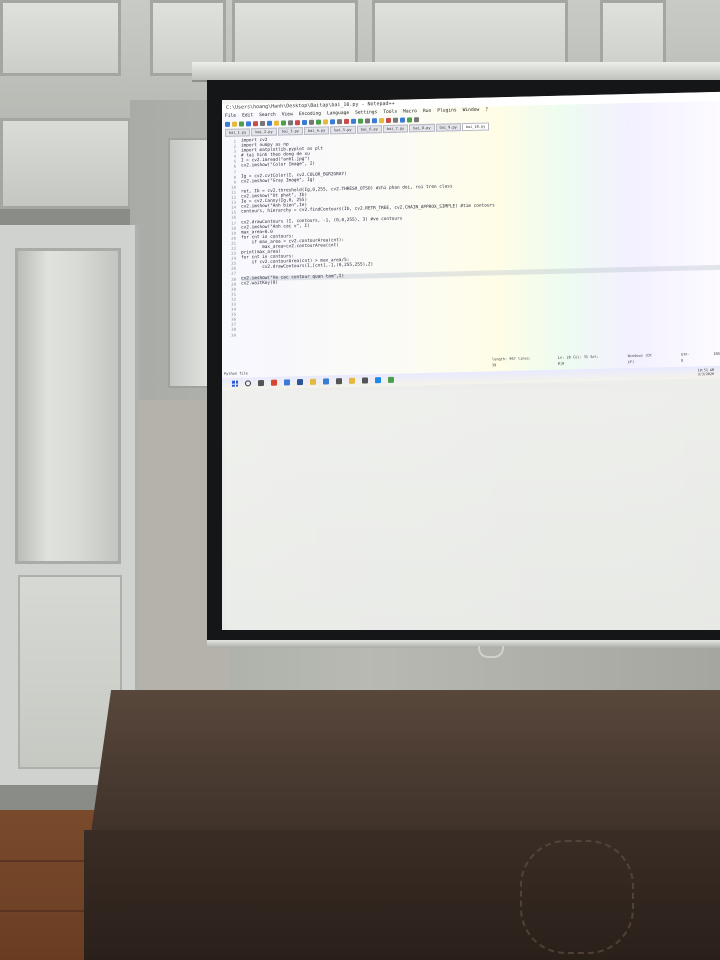  What do you see at coordinates (378, 380) in the screenshot?
I see `edge-icon` at bounding box center [378, 380].